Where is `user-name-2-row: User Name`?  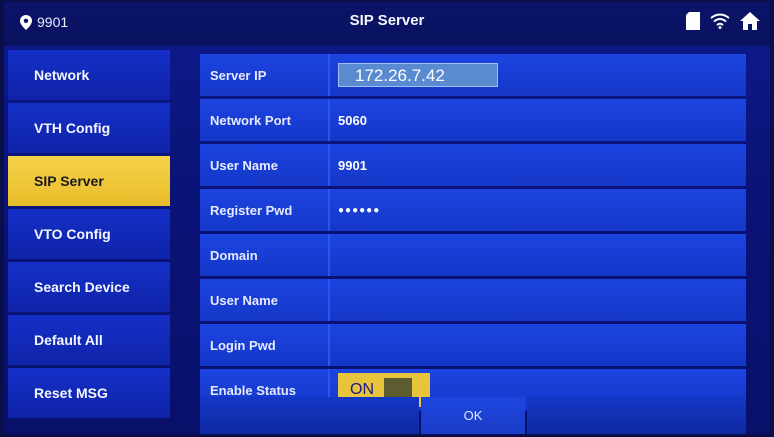 user-name-2-row: User Name is located at coordinates (473, 300).